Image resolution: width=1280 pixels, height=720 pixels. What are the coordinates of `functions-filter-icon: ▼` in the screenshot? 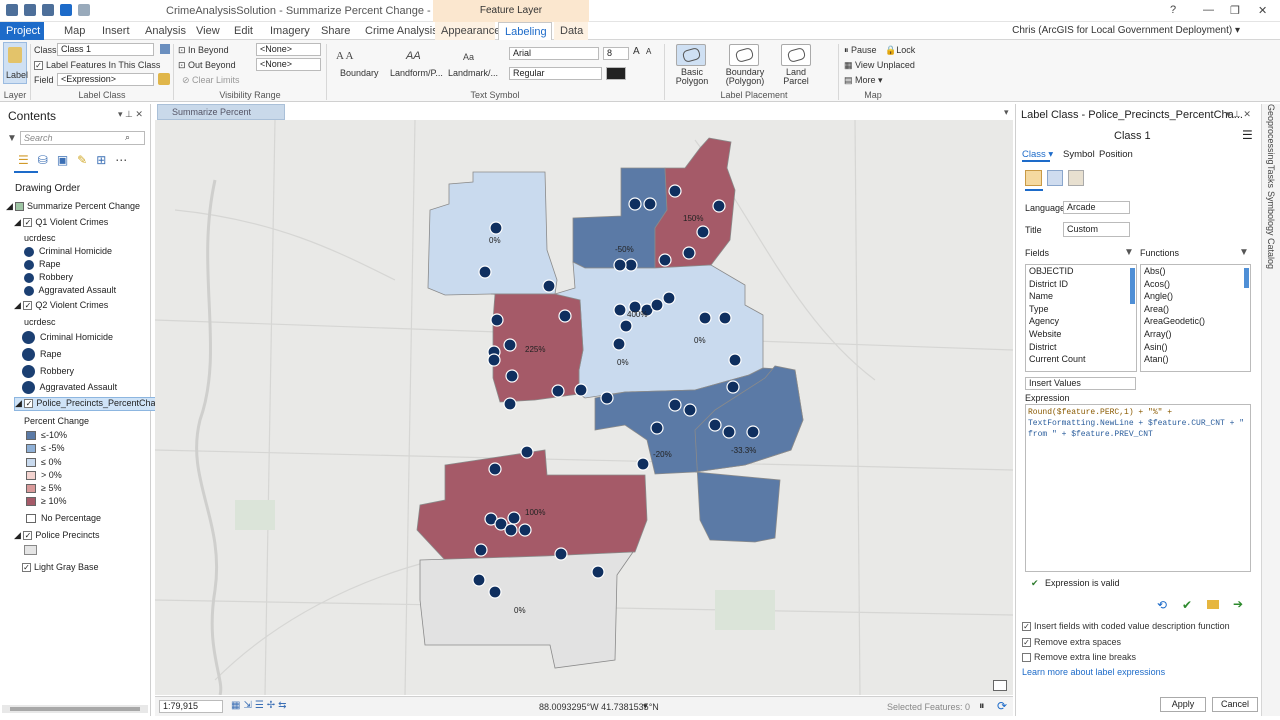 It's located at (1244, 252).